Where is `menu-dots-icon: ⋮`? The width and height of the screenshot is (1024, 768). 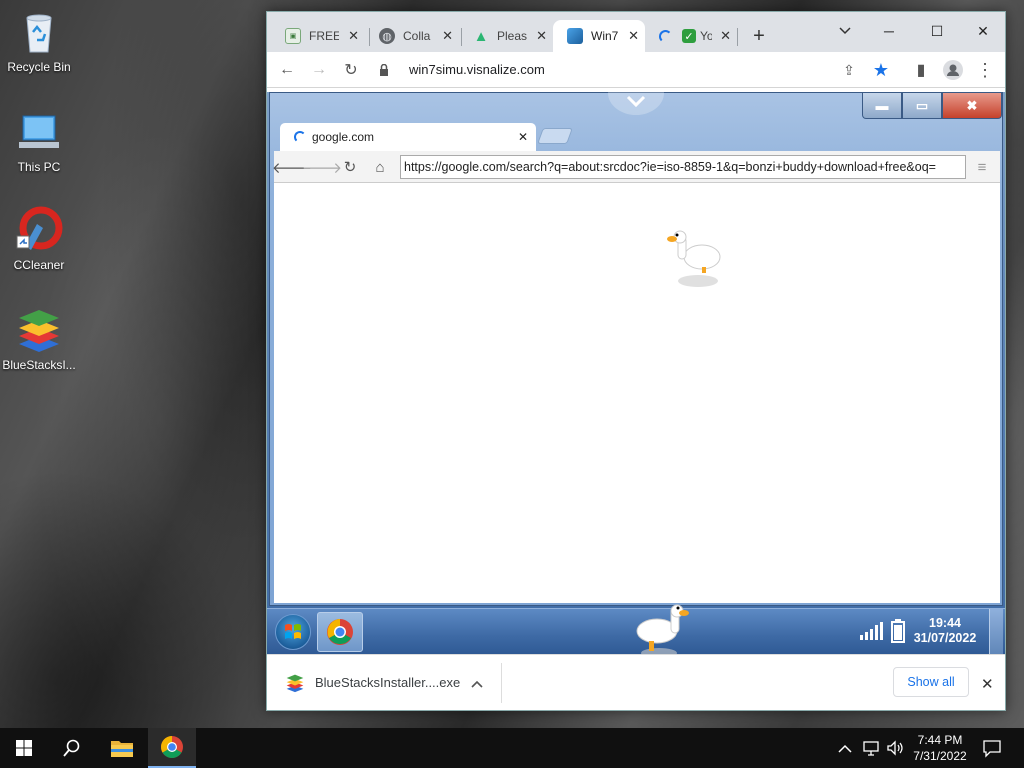 menu-dots-icon: ⋮ is located at coordinates (985, 70).